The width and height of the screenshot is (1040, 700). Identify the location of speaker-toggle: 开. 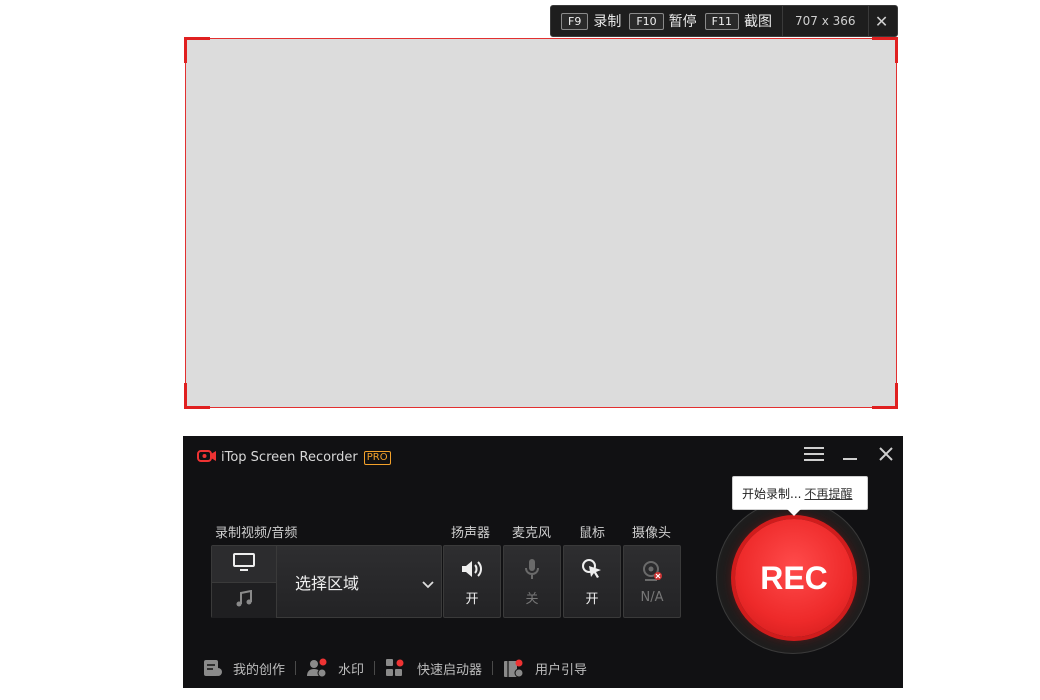
(472, 581).